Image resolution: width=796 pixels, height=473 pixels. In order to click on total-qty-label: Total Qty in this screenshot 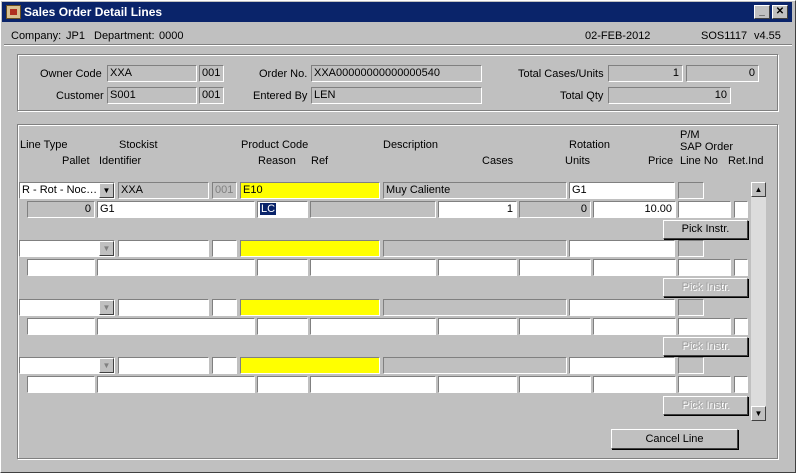, I will do `click(582, 96)`.